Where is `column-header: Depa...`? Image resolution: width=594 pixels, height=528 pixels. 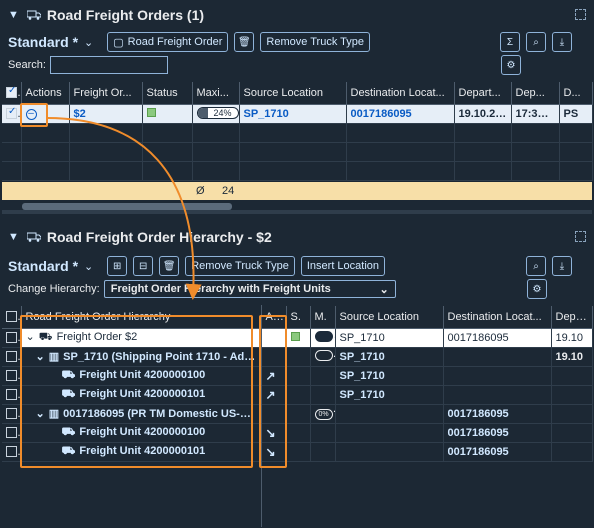 column-header: Depa... is located at coordinates (572, 317).